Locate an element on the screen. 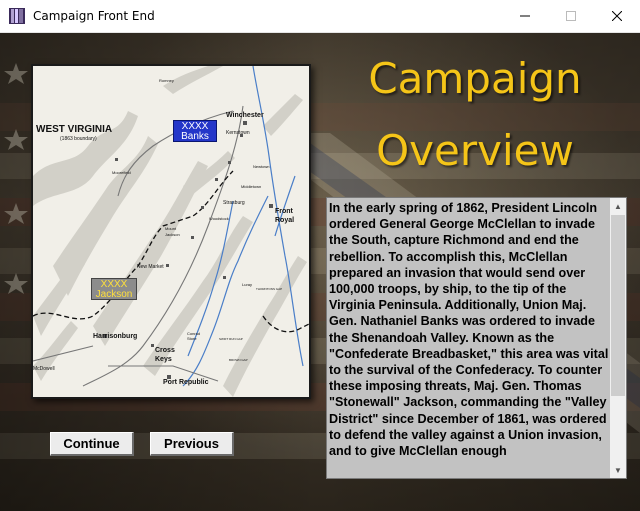 This screenshot has width=640, height=511. page-title-line1: Campaign is located at coordinates (475, 78).